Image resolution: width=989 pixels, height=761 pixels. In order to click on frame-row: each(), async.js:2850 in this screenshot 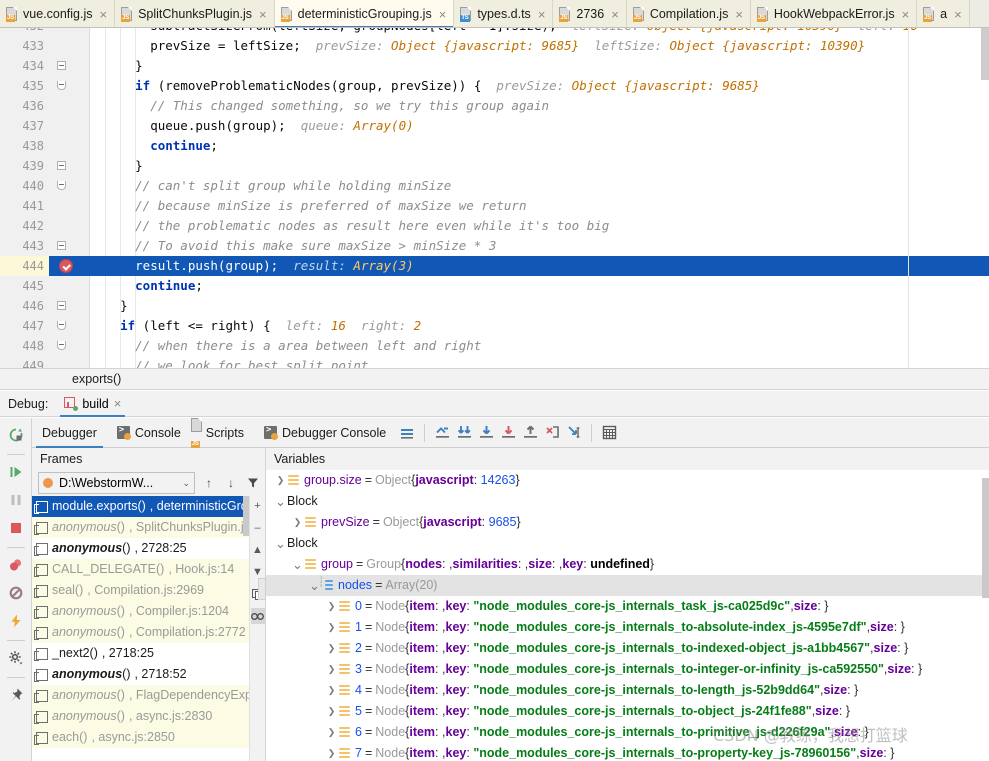, I will do `click(141, 737)`.